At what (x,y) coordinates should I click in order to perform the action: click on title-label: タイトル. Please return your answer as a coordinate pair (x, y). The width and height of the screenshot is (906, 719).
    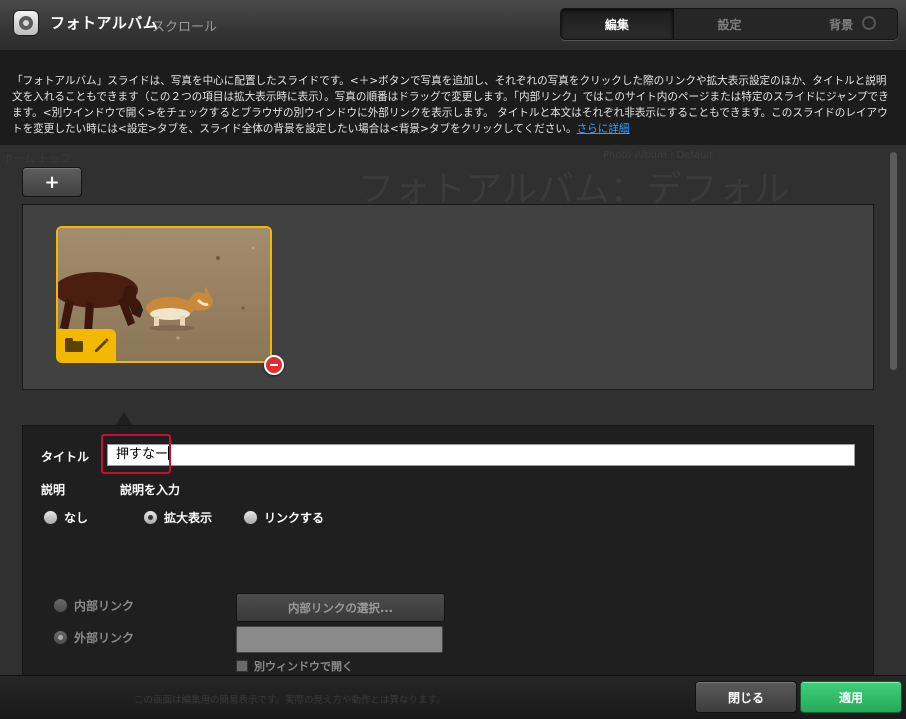
    Looking at the image, I should click on (65, 457).